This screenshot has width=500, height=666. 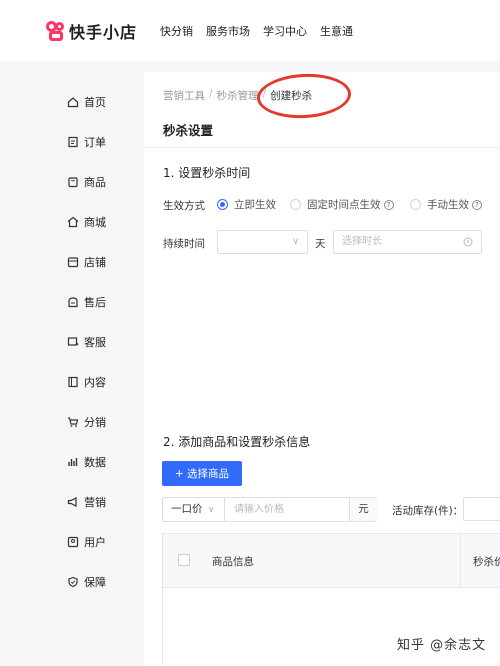 I want to click on distribution-icon, so click(x=73, y=422).